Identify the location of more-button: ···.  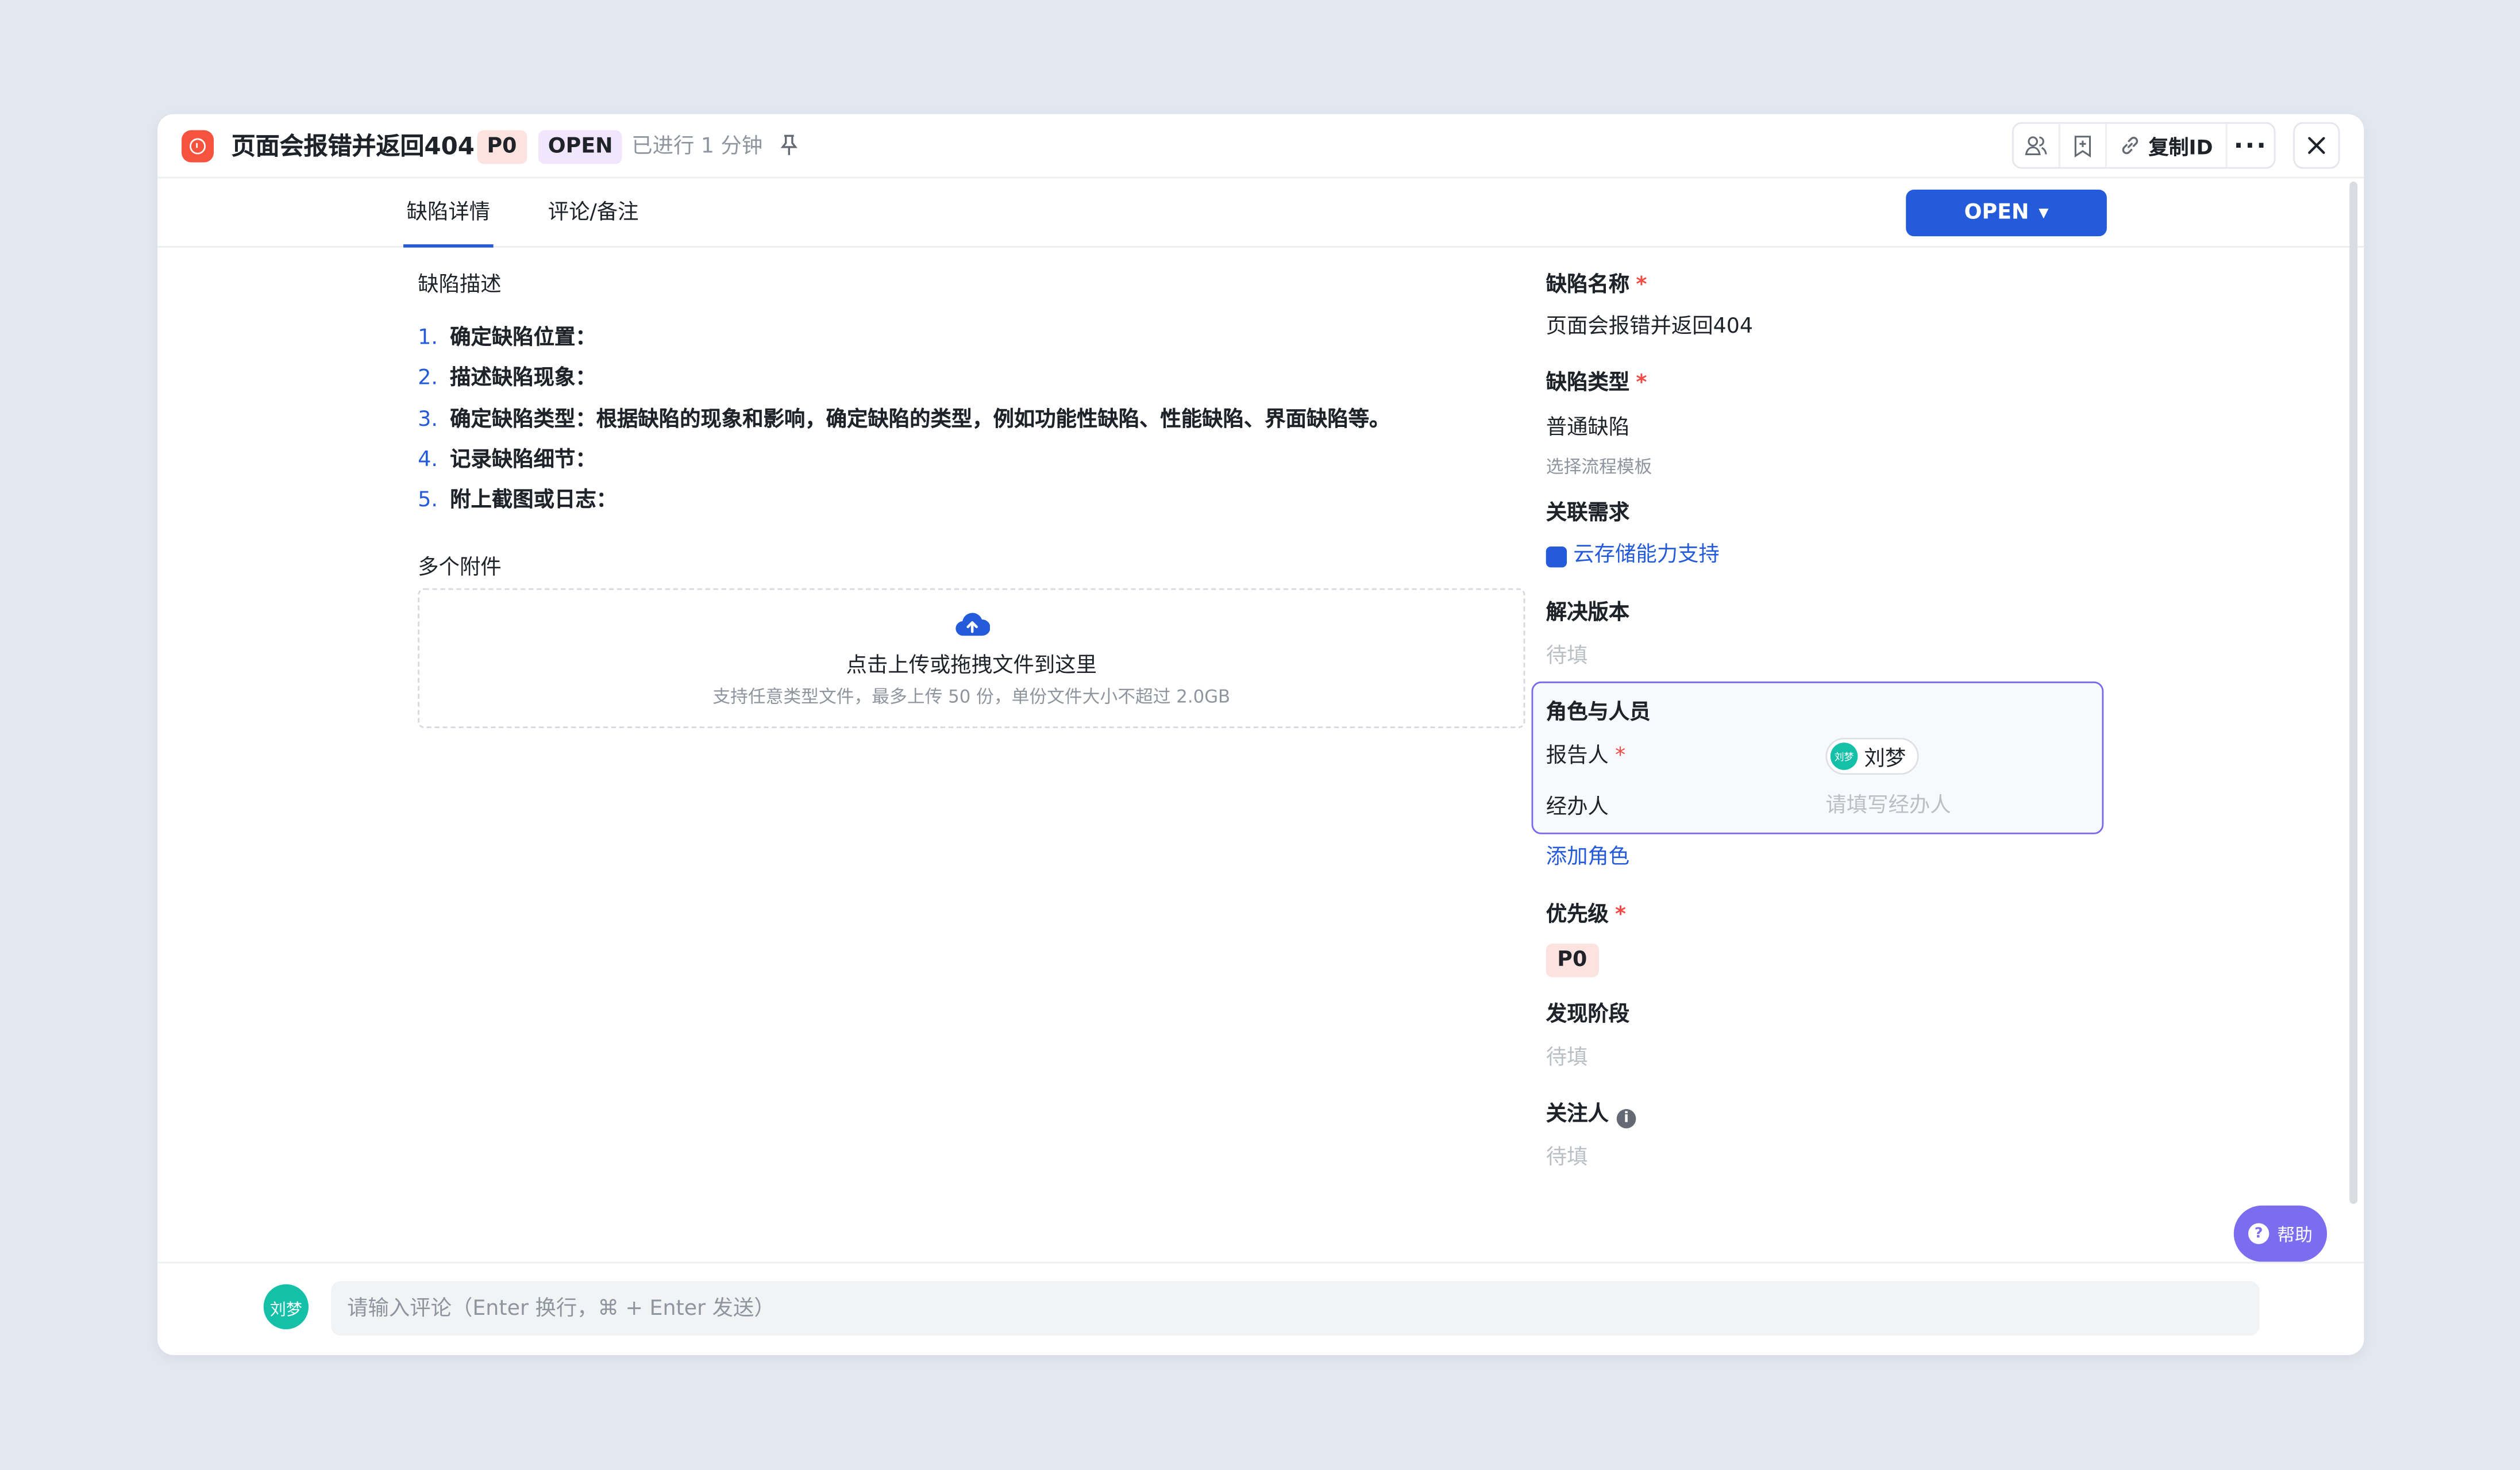
(2251, 145).